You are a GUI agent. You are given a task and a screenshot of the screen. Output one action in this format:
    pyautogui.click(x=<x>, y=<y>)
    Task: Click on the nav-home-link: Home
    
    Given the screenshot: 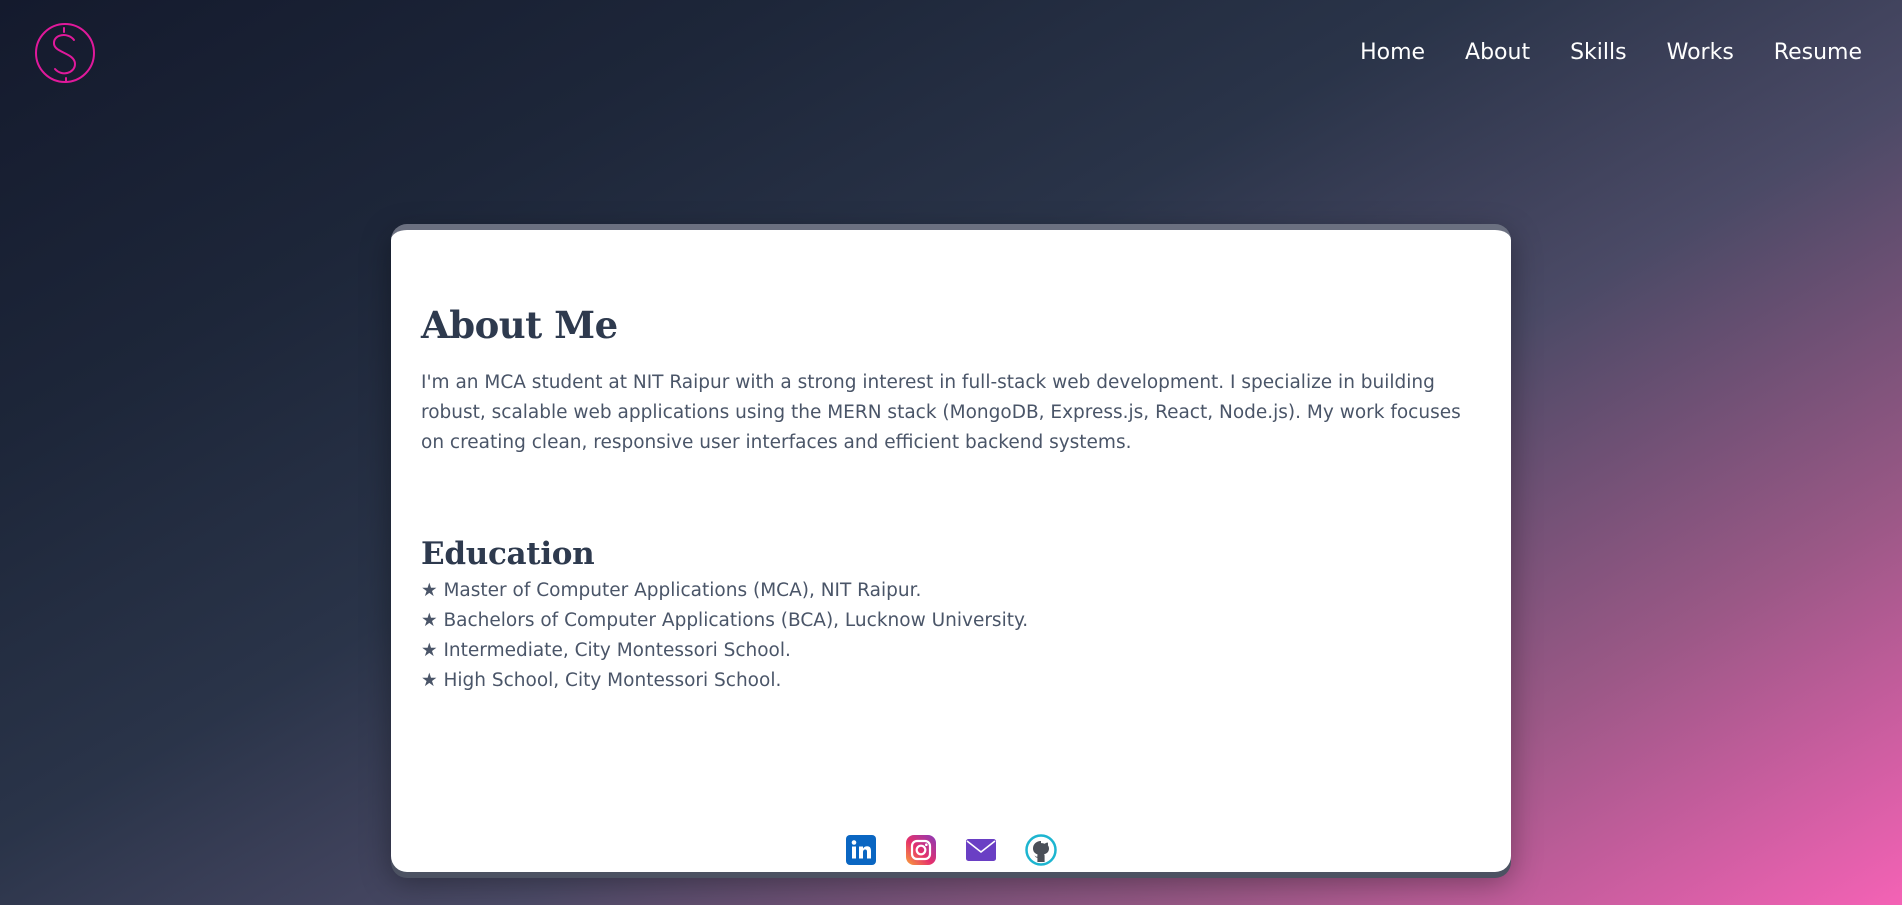 What is the action you would take?
    pyautogui.click(x=1392, y=53)
    